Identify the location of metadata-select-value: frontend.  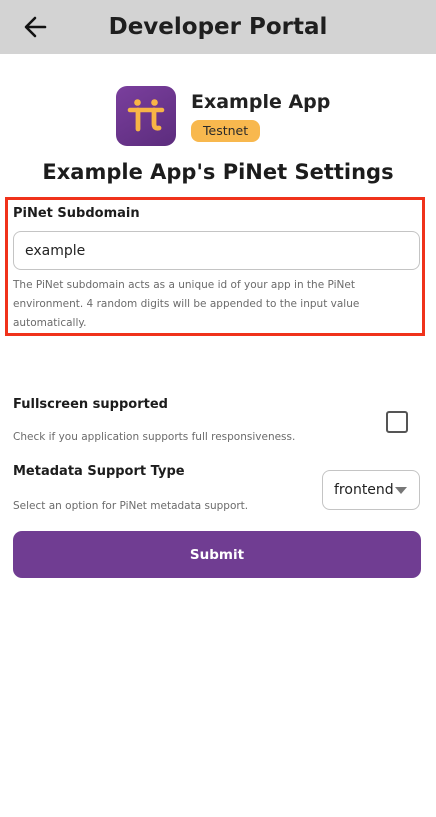
(364, 490).